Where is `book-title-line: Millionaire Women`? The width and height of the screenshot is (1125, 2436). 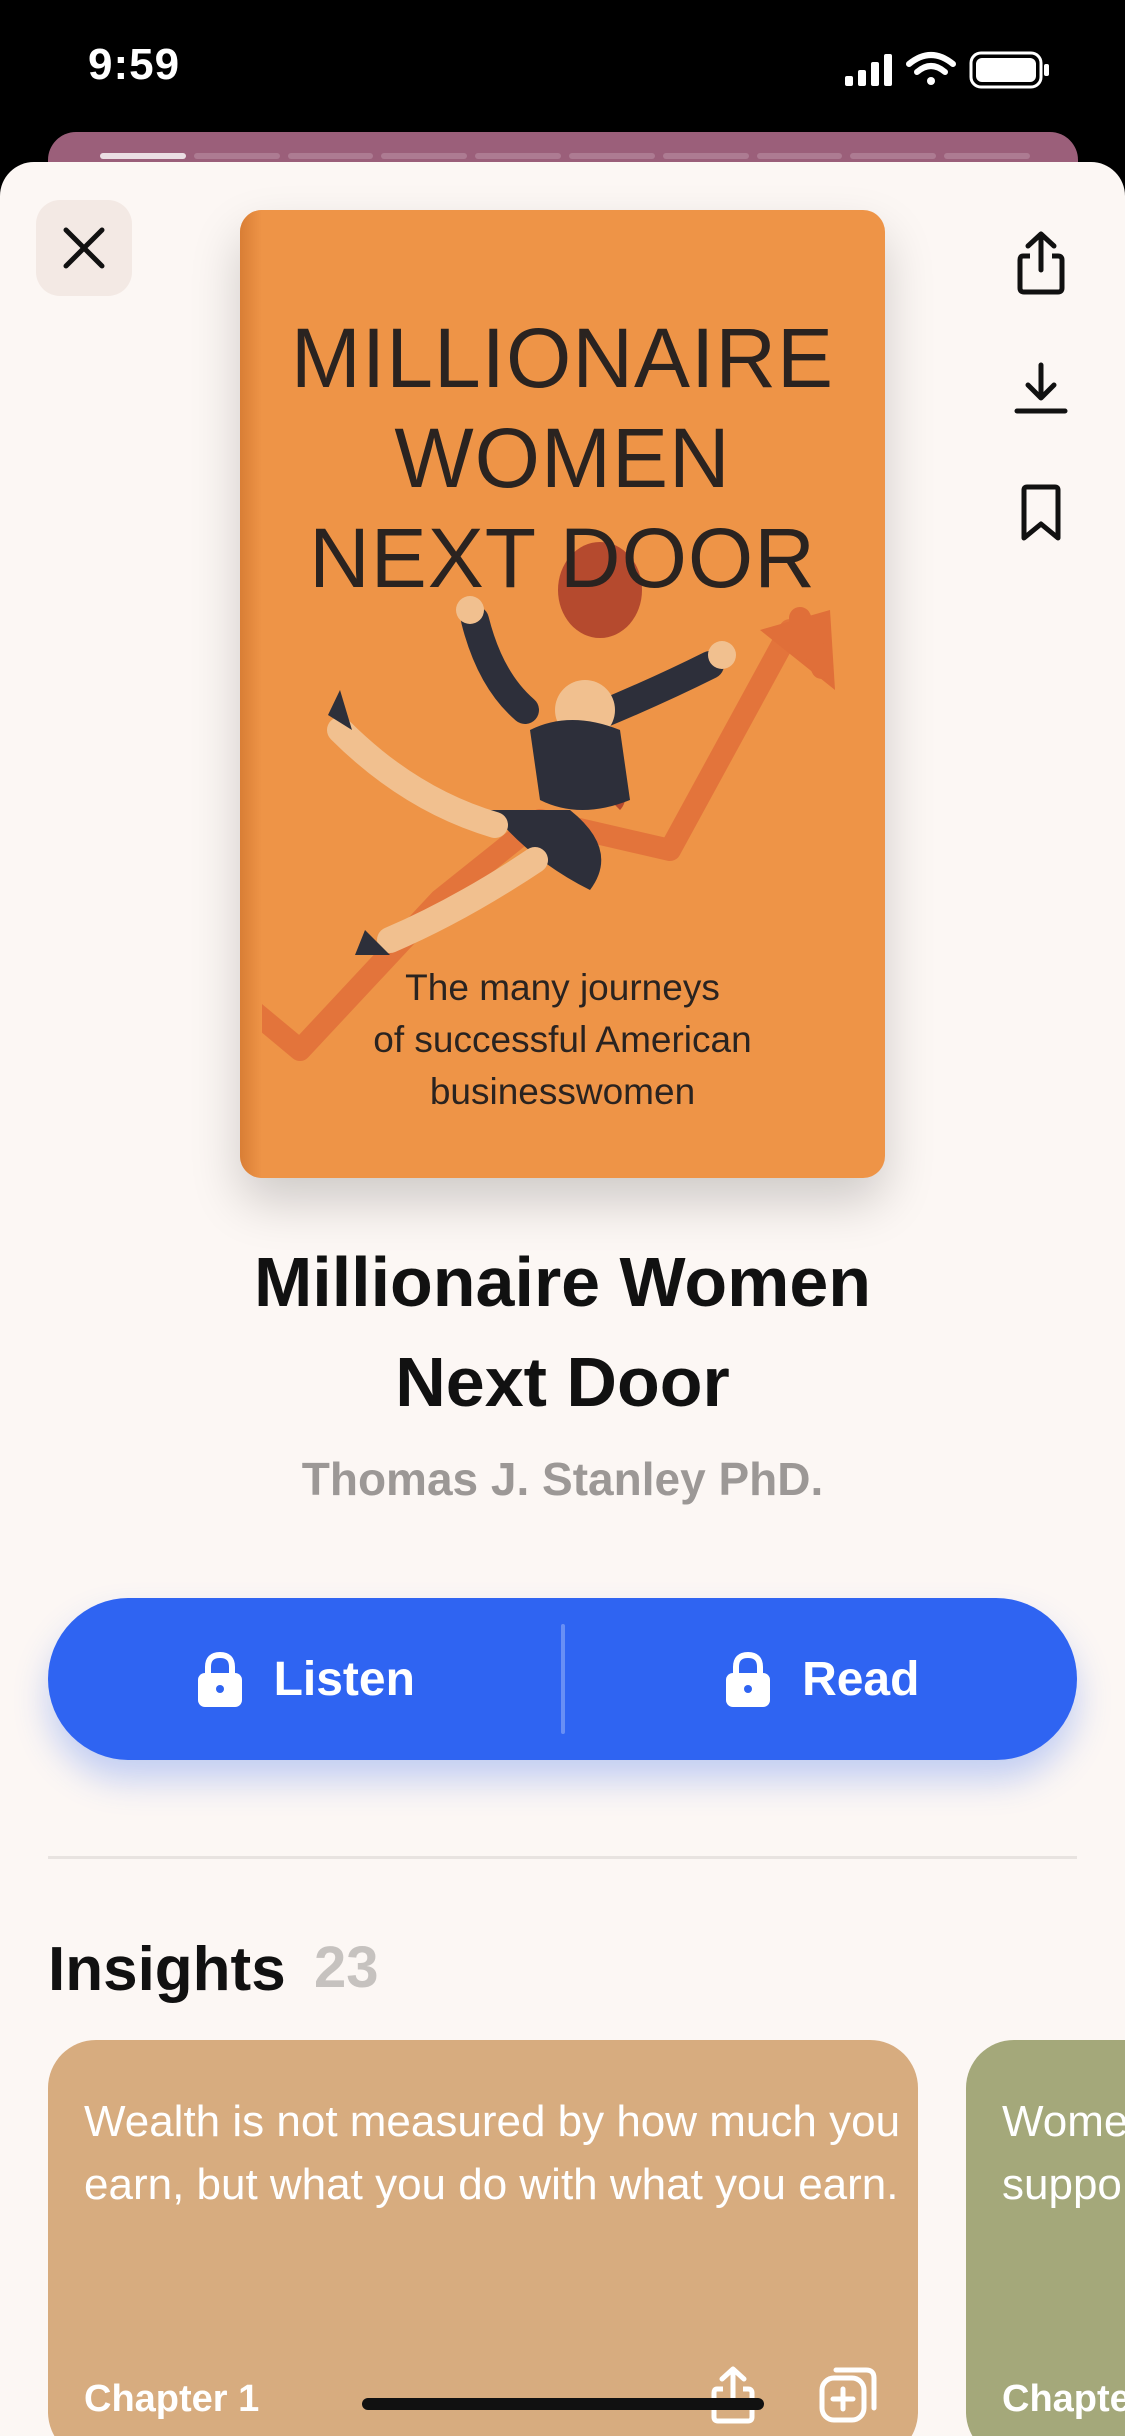
book-title-line: Millionaire Women is located at coordinates (562, 1282).